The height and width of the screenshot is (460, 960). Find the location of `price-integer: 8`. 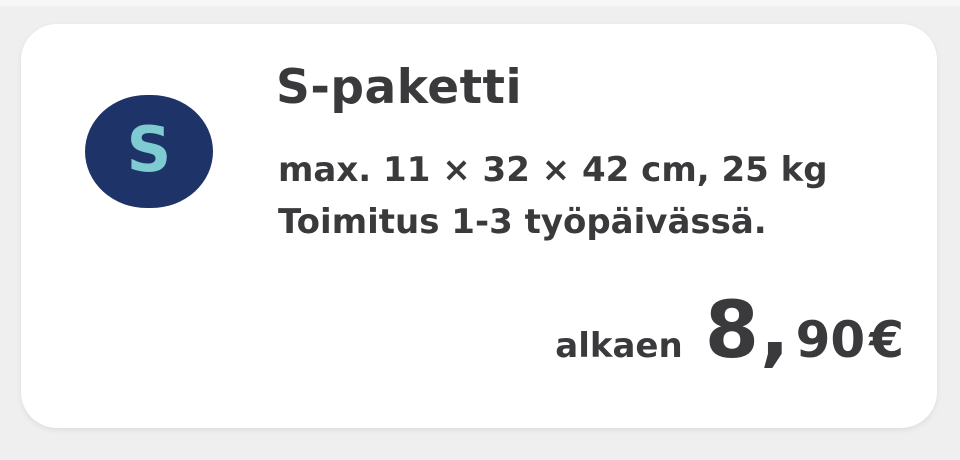

price-integer: 8 is located at coordinates (732, 331).